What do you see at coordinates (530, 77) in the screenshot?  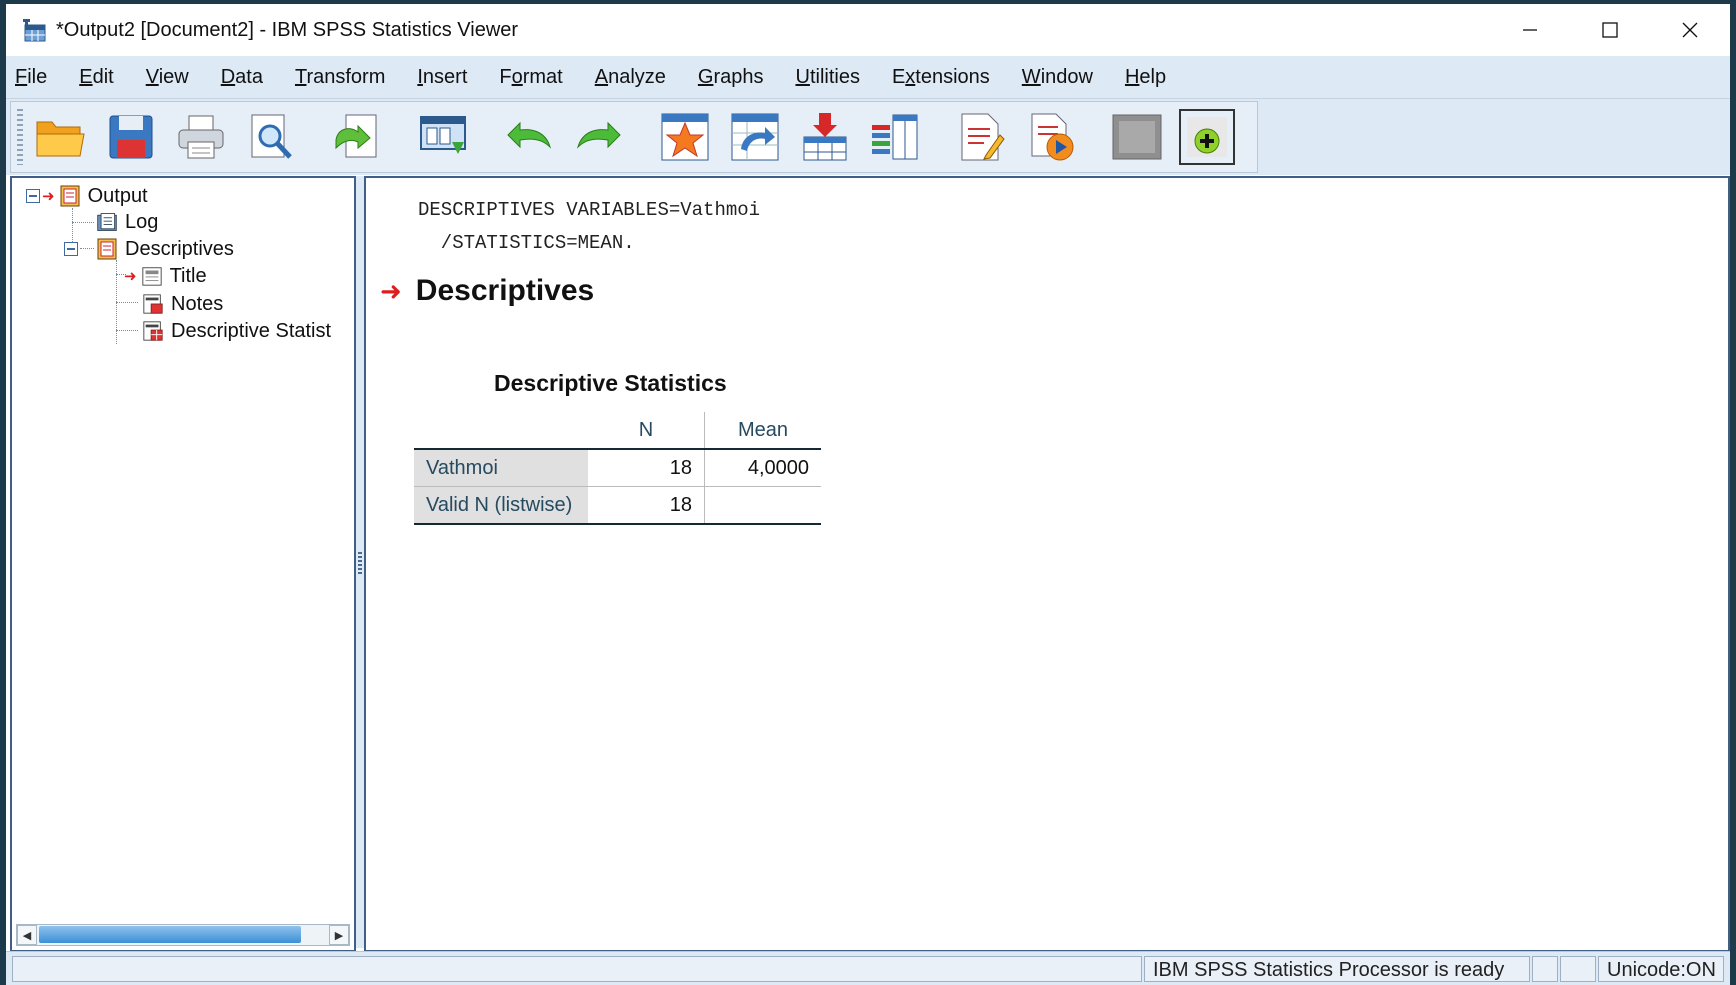 I see `menu-format: Format` at bounding box center [530, 77].